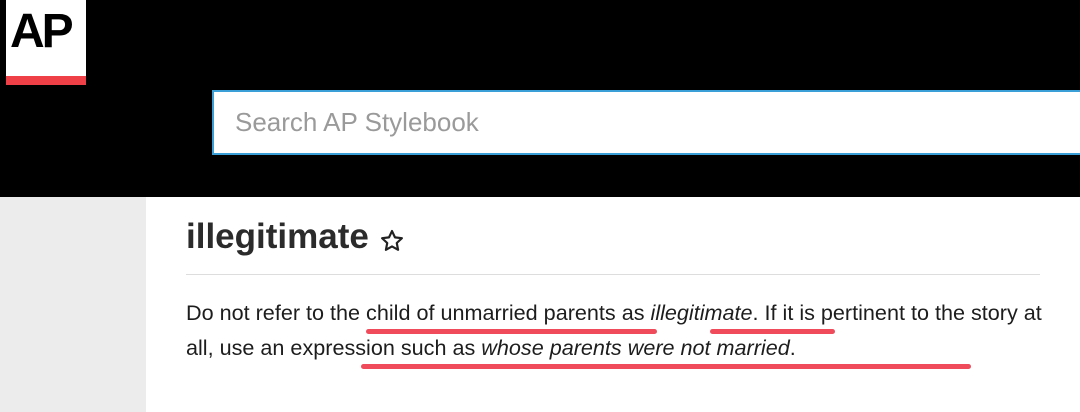 Image resolution: width=1080 pixels, height=412 pixels. Describe the element at coordinates (635, 347) in the screenshot. I see `body-term-alternative: whose parents were not married` at that location.